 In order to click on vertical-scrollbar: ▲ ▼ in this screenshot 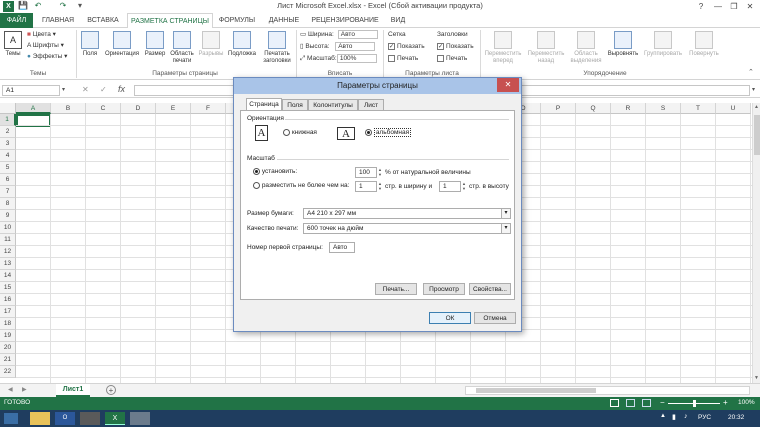, I will do `click(756, 243)`.